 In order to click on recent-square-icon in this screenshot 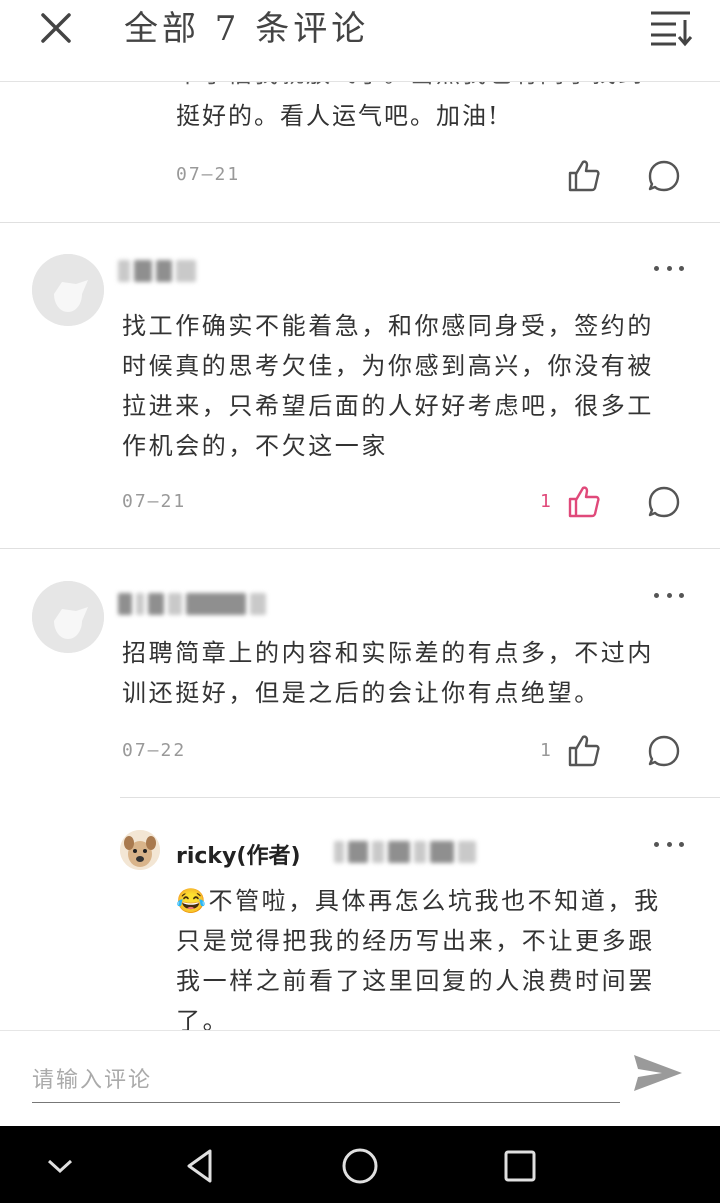, I will do `click(520, 1166)`.